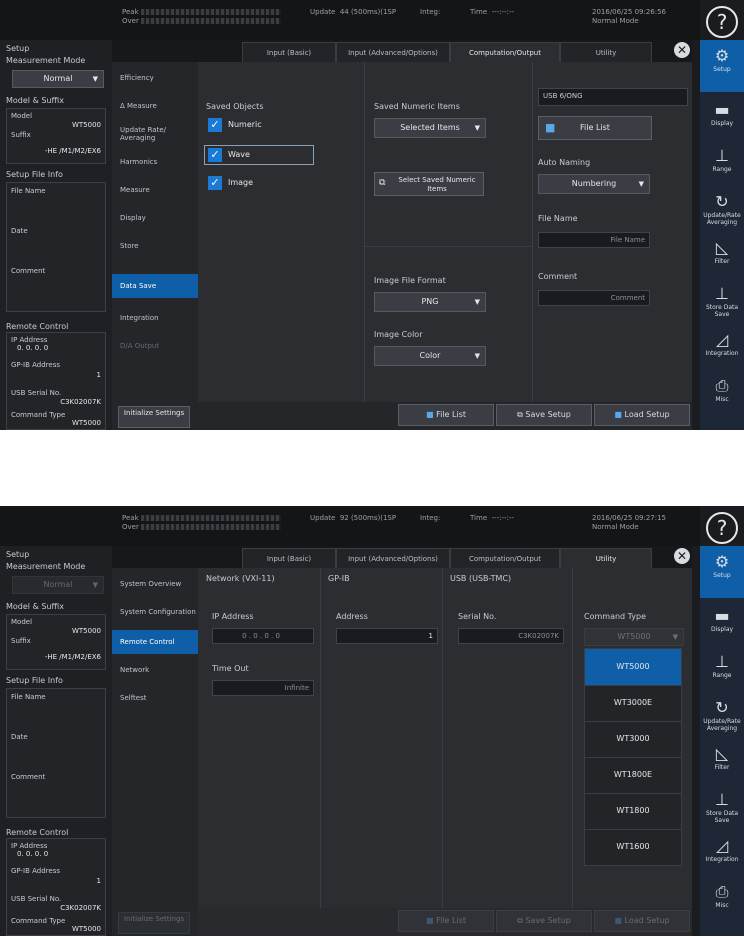 The height and width of the screenshot is (938, 744). Describe the element at coordinates (633, 739) in the screenshot. I see `option-wt3000: WT3000` at that location.